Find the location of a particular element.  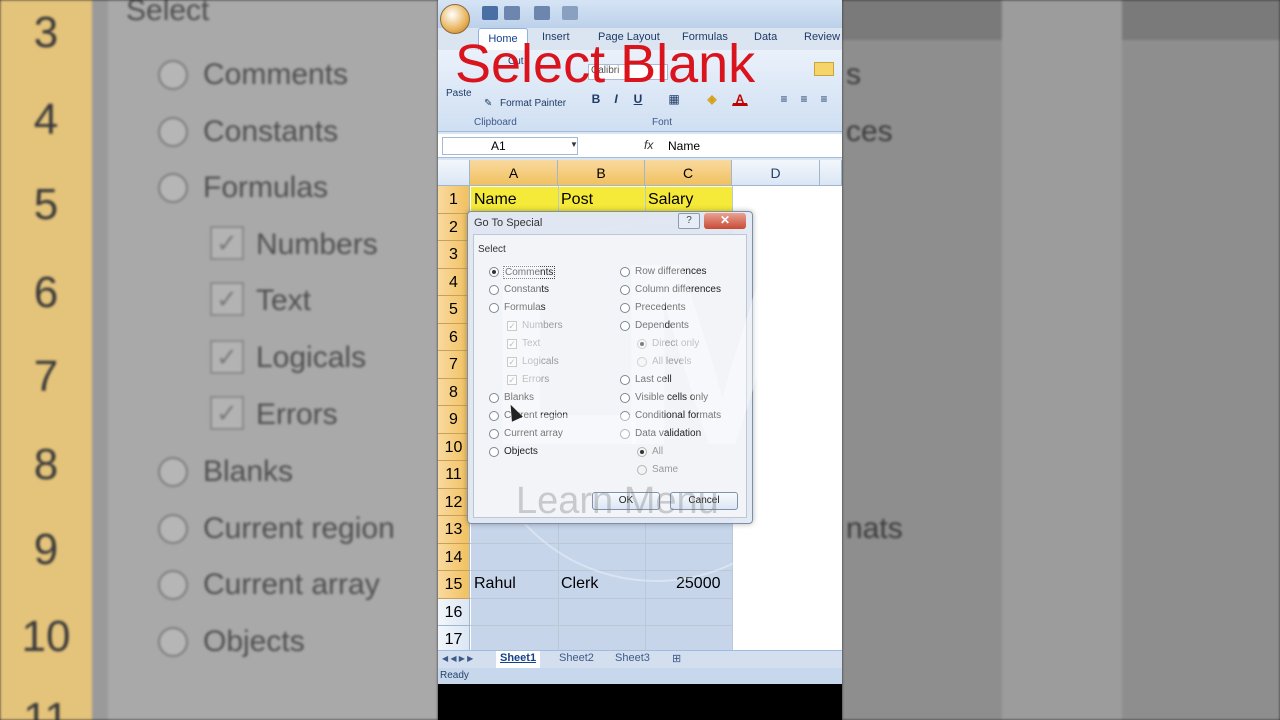

bg-row-number: 3 is located at coordinates (46, 32).